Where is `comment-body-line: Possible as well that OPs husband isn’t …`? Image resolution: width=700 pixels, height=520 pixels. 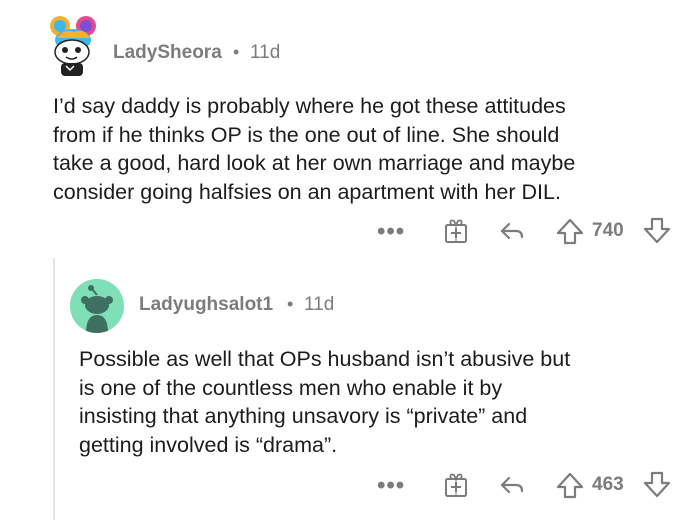
comment-body-line: Possible as well that OPs husband isn’t … is located at coordinates (325, 359).